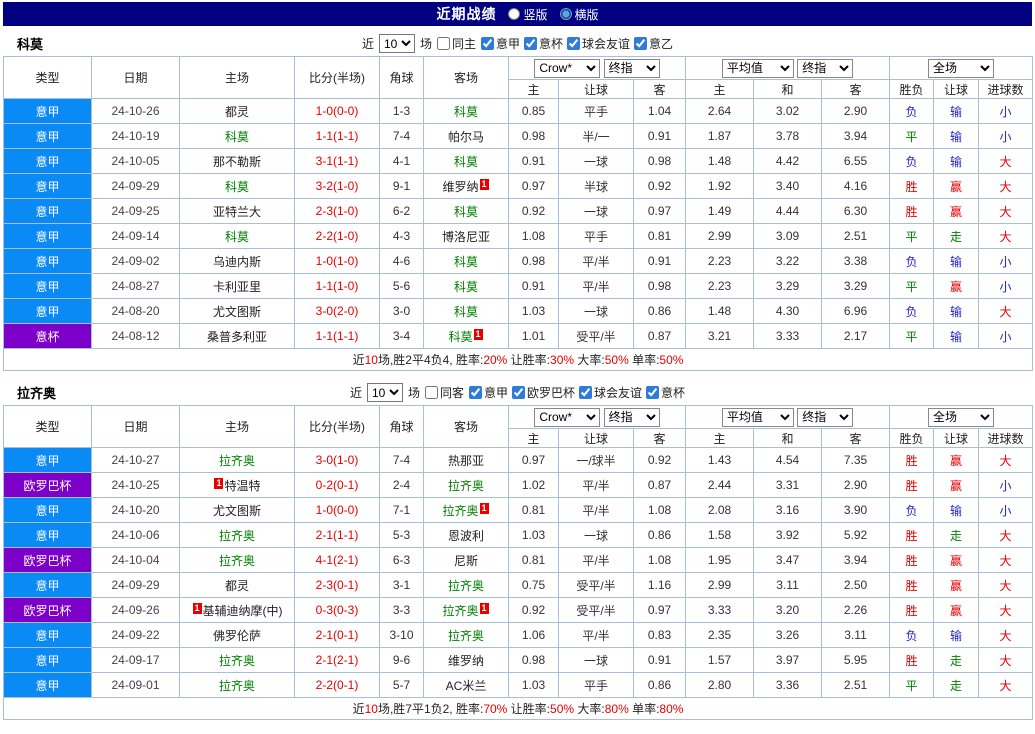  I want to click on score-cell: 0-3(0-3), so click(337, 610).